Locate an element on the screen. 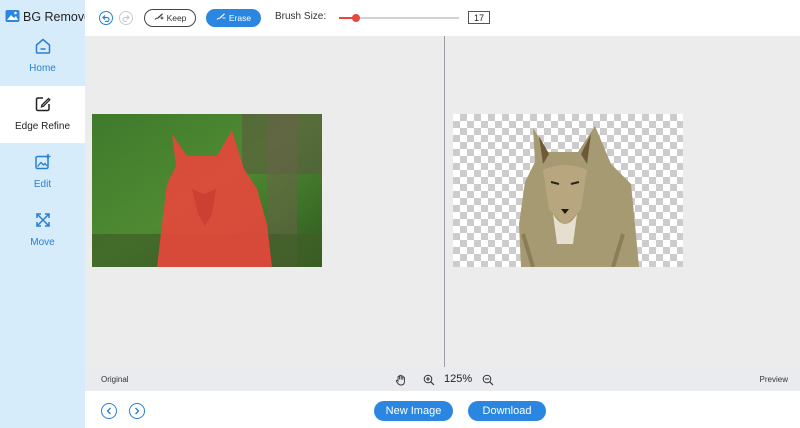  chevron-right-icon is located at coordinates (137, 411).